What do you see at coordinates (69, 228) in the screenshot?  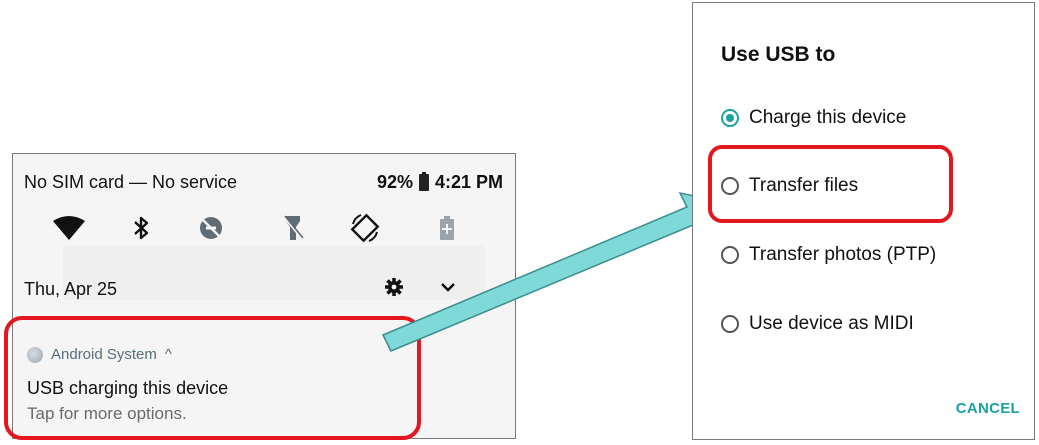 I see `wifi-icon` at bounding box center [69, 228].